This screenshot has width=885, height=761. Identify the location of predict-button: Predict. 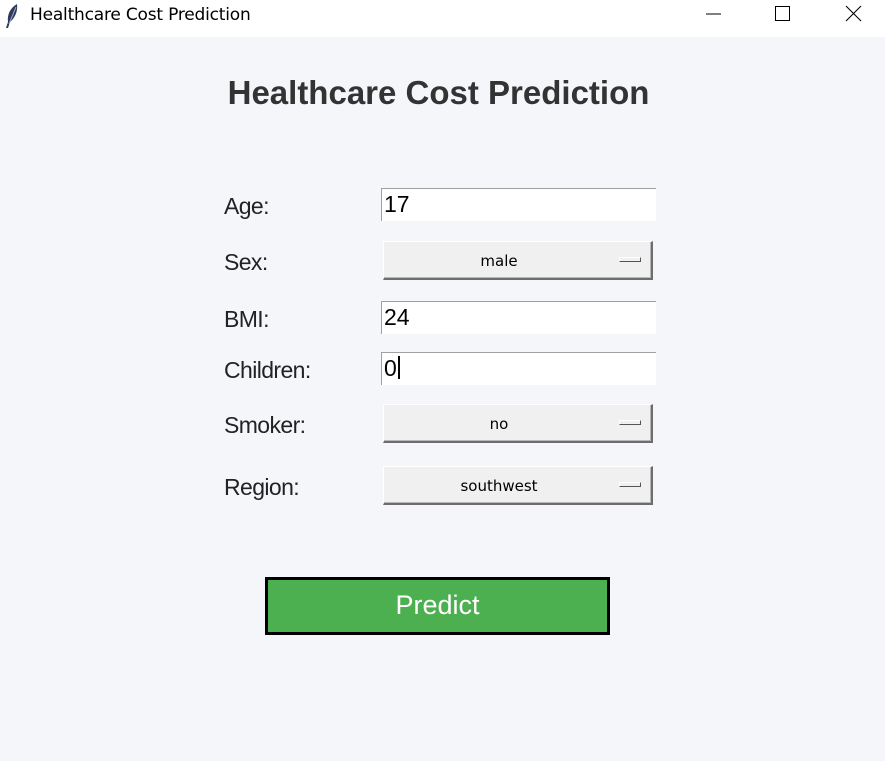
(437, 606).